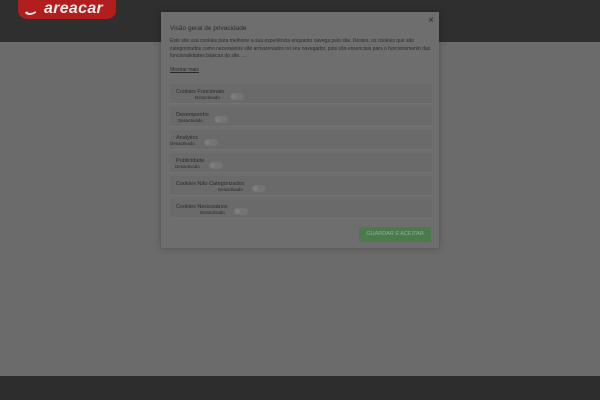 The height and width of the screenshot is (400, 600). Describe the element at coordinates (301, 163) in the screenshot. I see `cookie-category-publicidade: Publicidade Desactivado` at that location.